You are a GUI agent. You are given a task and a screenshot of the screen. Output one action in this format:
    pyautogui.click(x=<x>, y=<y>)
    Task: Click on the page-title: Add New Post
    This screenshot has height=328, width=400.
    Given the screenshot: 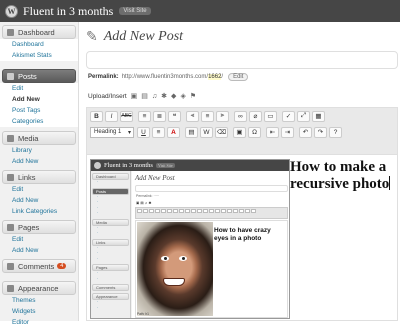 What is the action you would take?
    pyautogui.click(x=143, y=36)
    